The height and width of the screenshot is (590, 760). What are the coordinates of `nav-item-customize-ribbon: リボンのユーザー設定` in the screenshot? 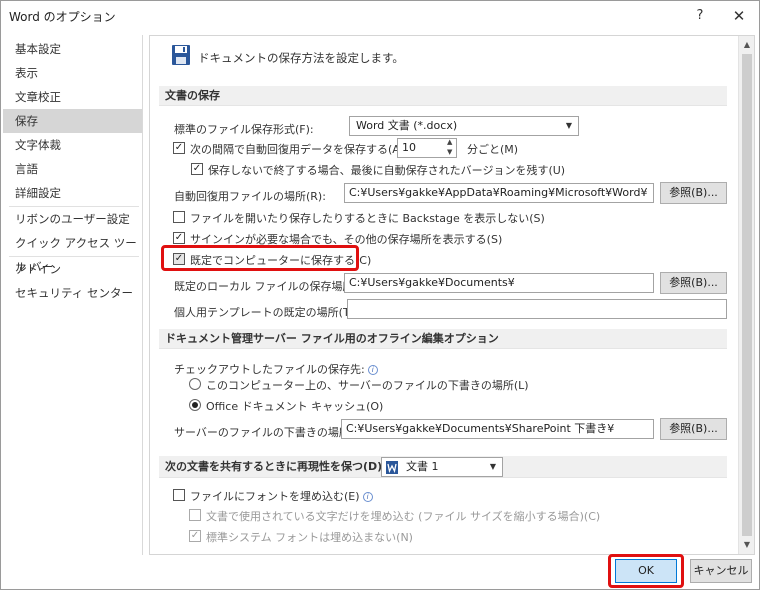 It's located at (72, 219).